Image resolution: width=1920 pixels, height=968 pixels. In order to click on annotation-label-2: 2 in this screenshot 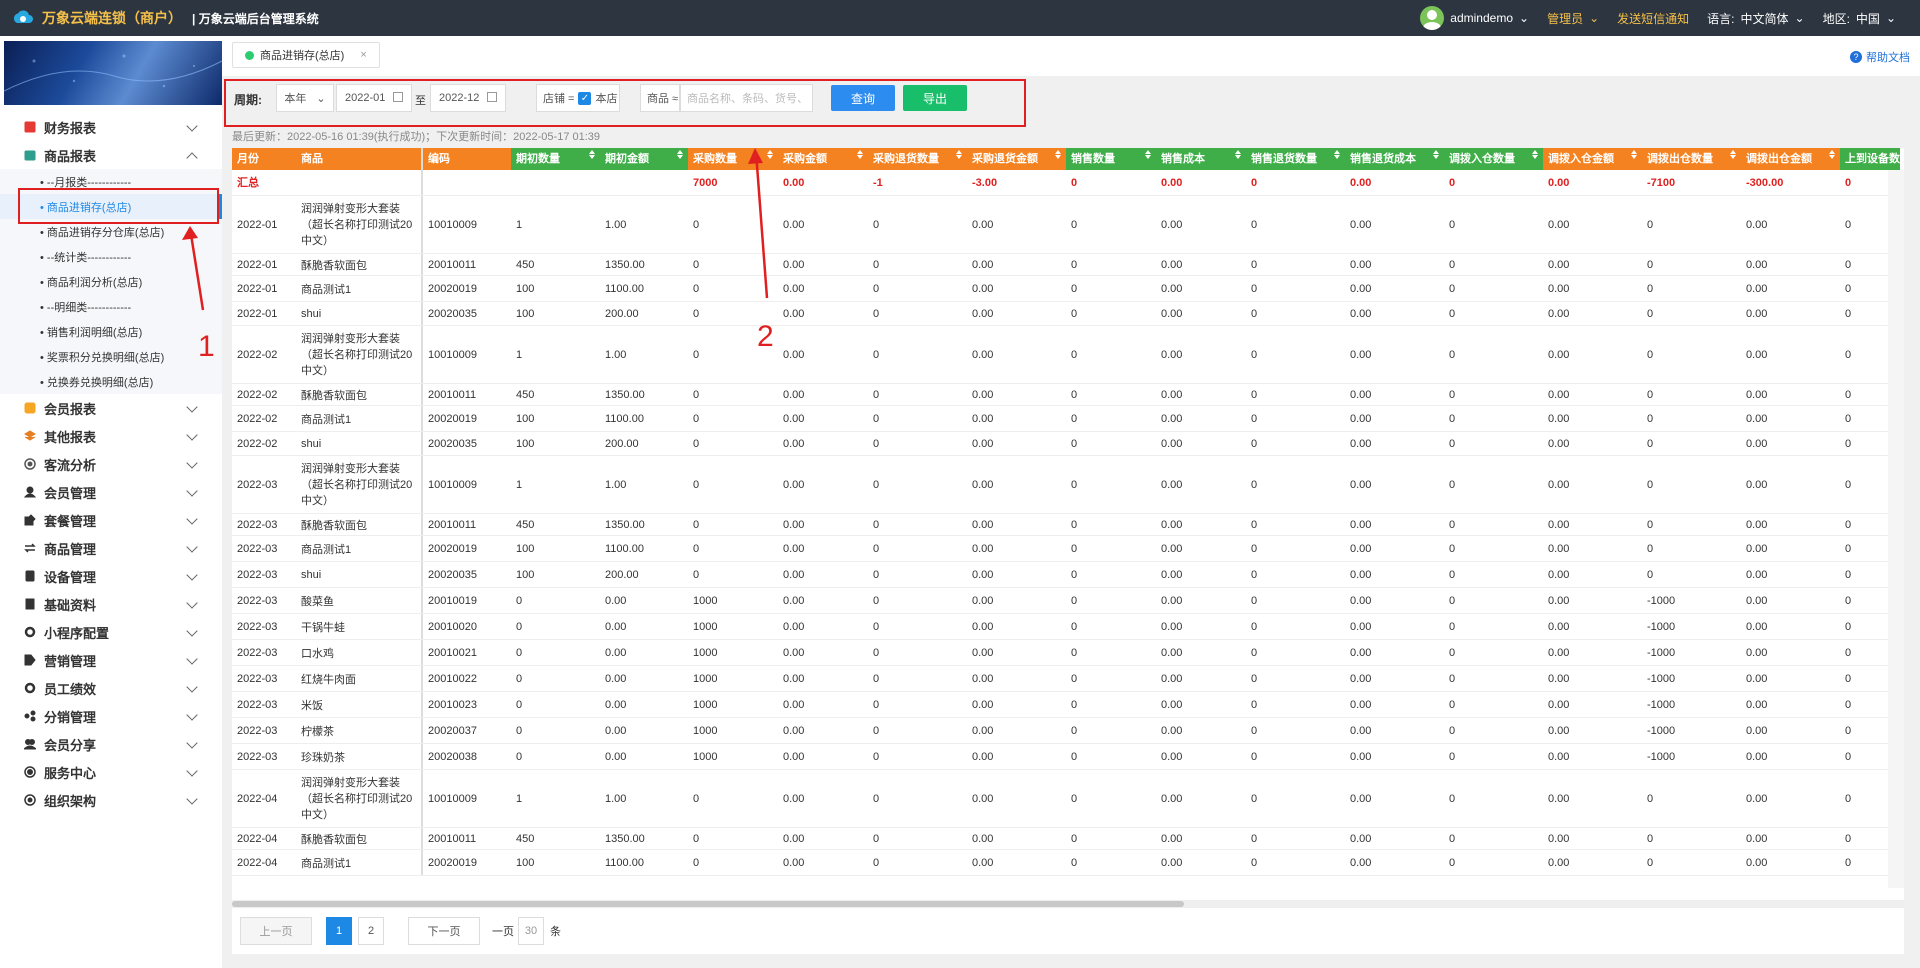, I will do `click(765, 336)`.